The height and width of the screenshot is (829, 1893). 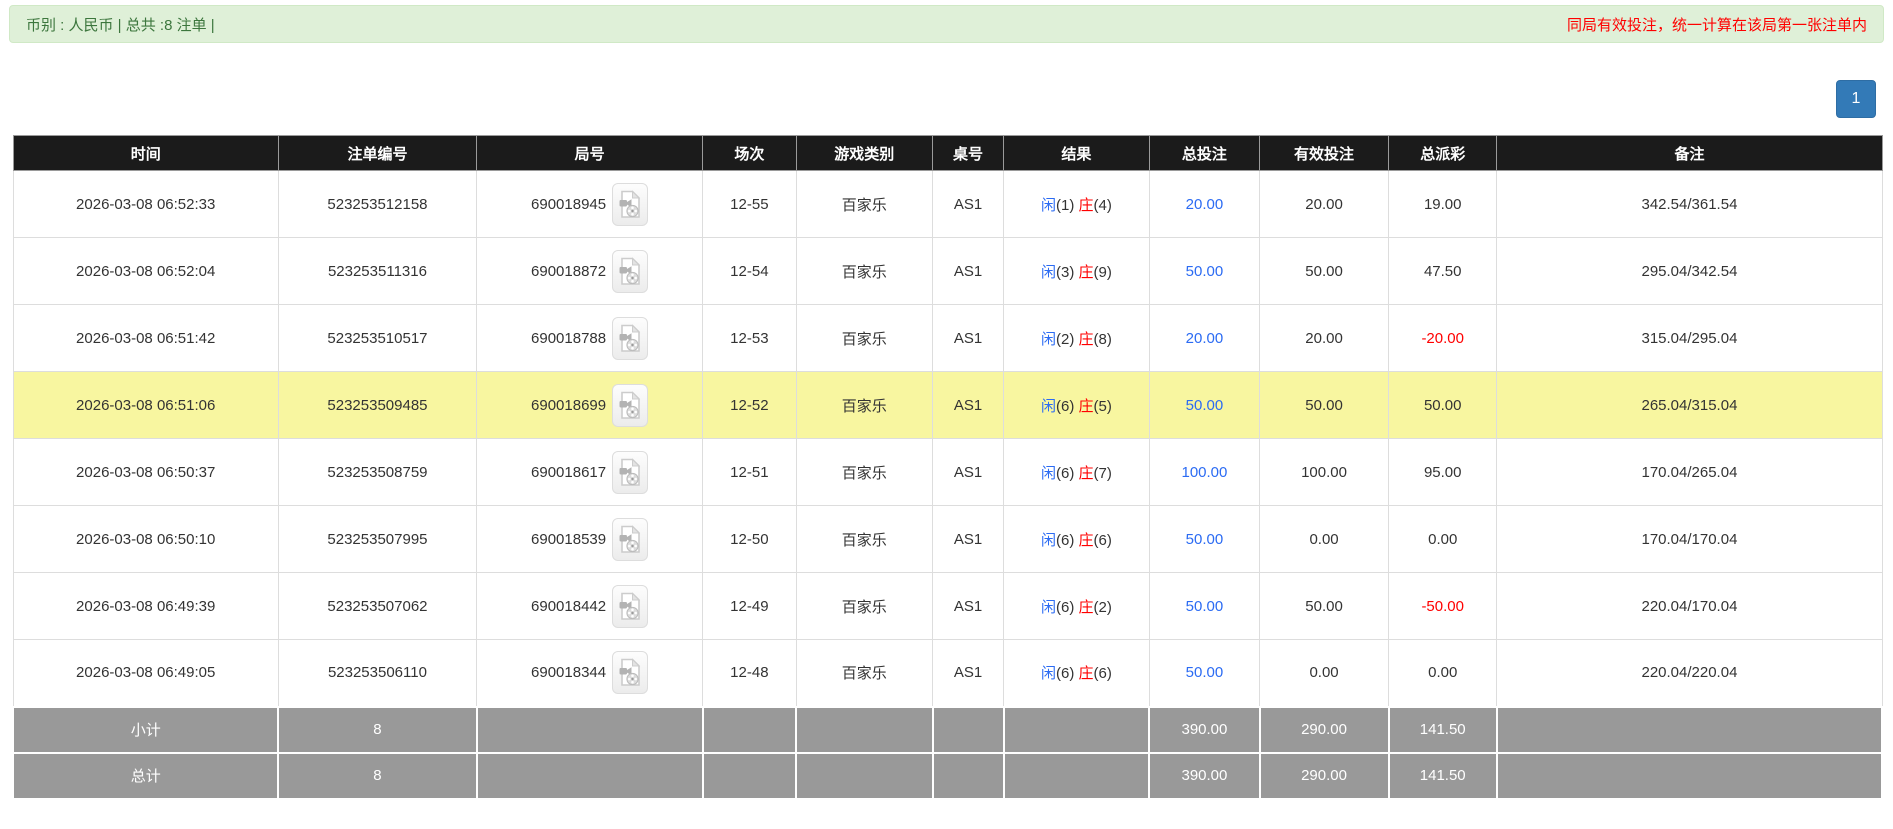 What do you see at coordinates (377, 153) in the screenshot?
I see `column-header-1: 注单编号` at bounding box center [377, 153].